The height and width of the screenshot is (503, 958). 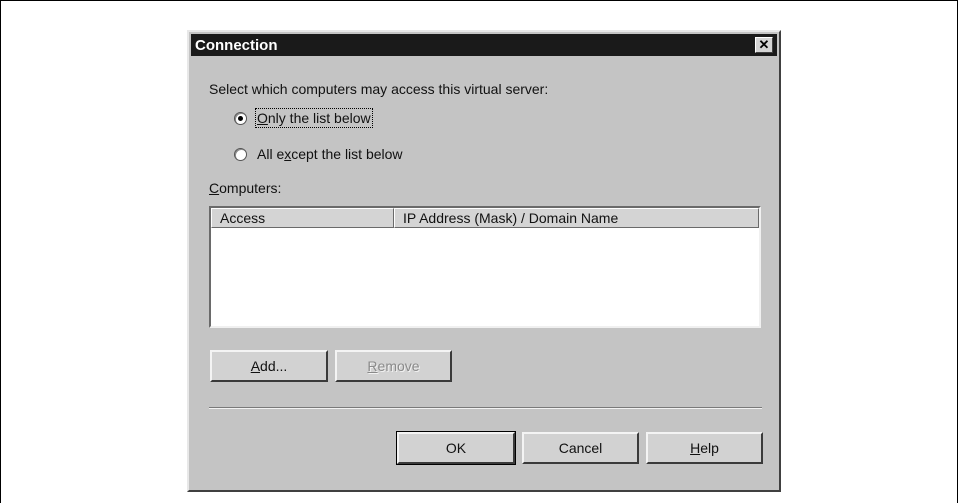 What do you see at coordinates (330, 154) in the screenshot?
I see `radio-all-except-label: All except the list below` at bounding box center [330, 154].